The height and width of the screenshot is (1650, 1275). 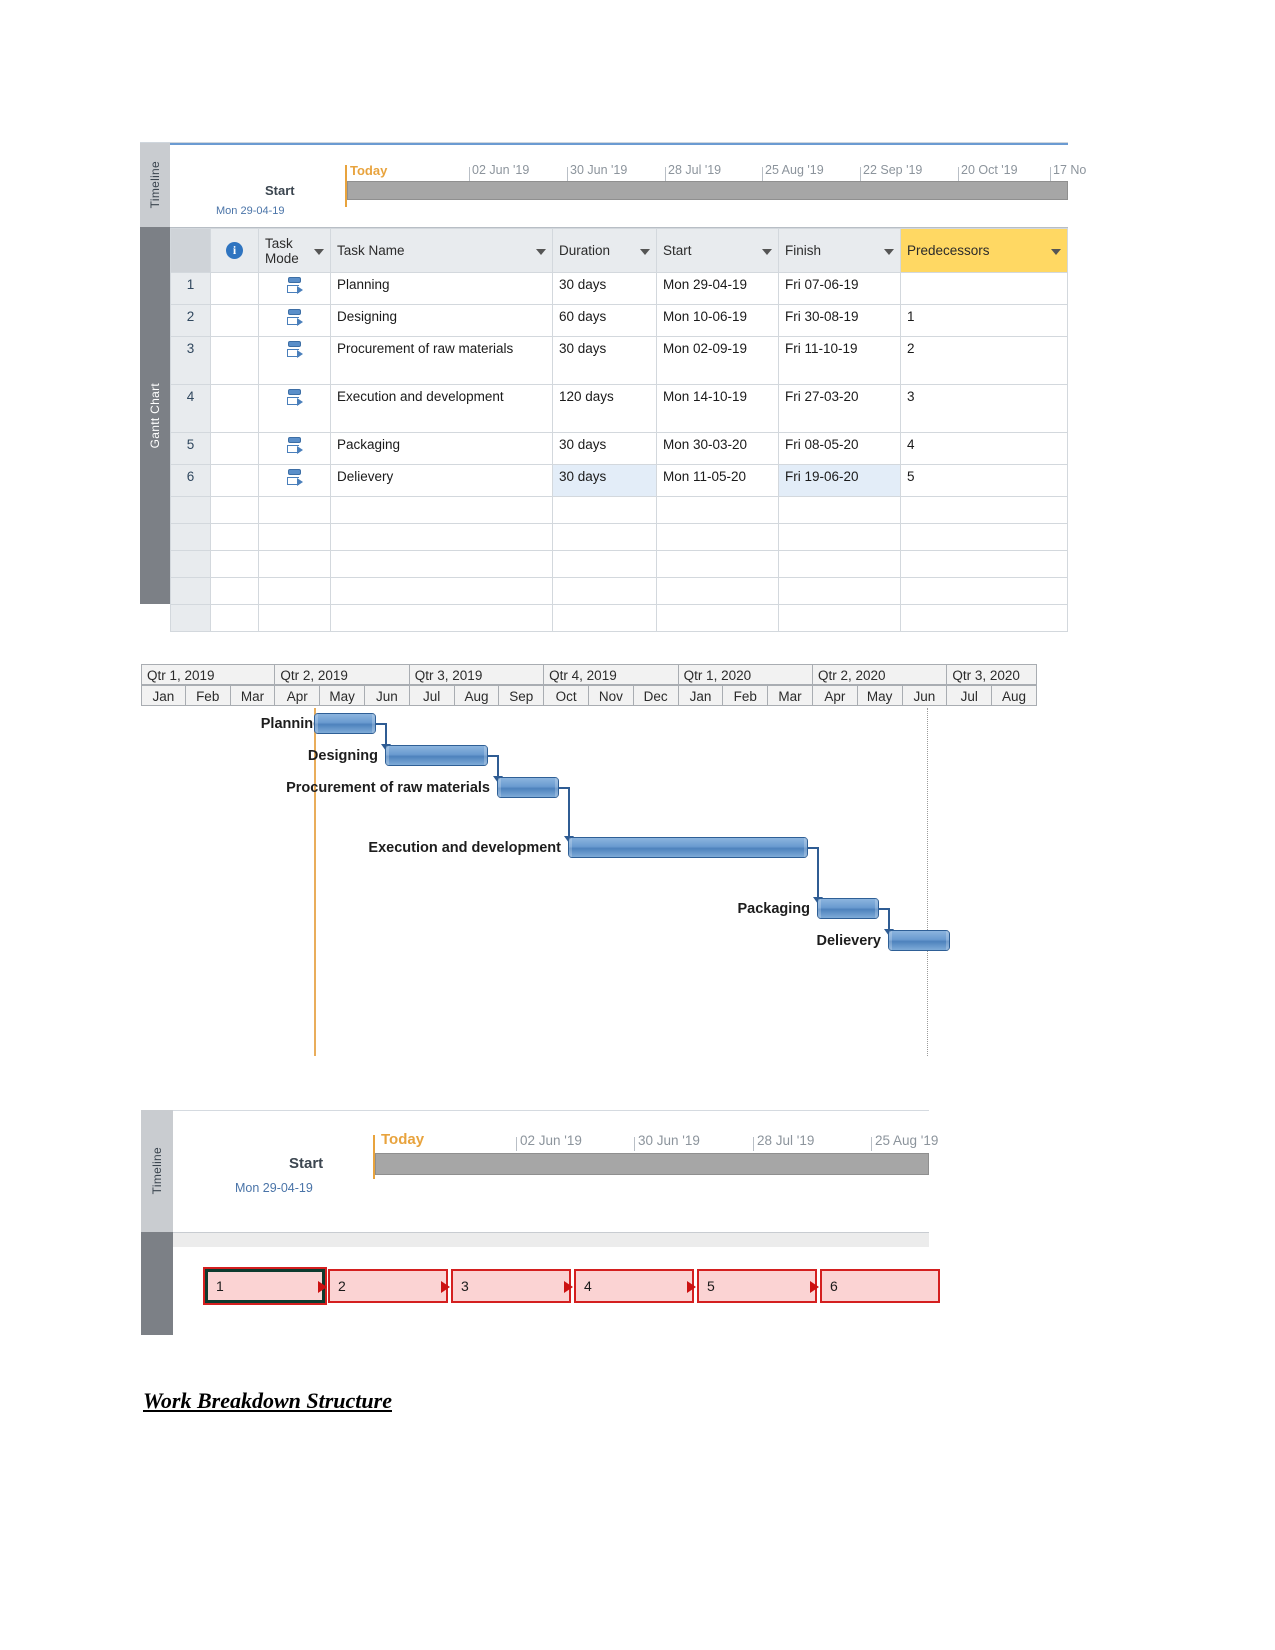 I want to click on row-start: Mon 30-03-20, so click(x=717, y=448).